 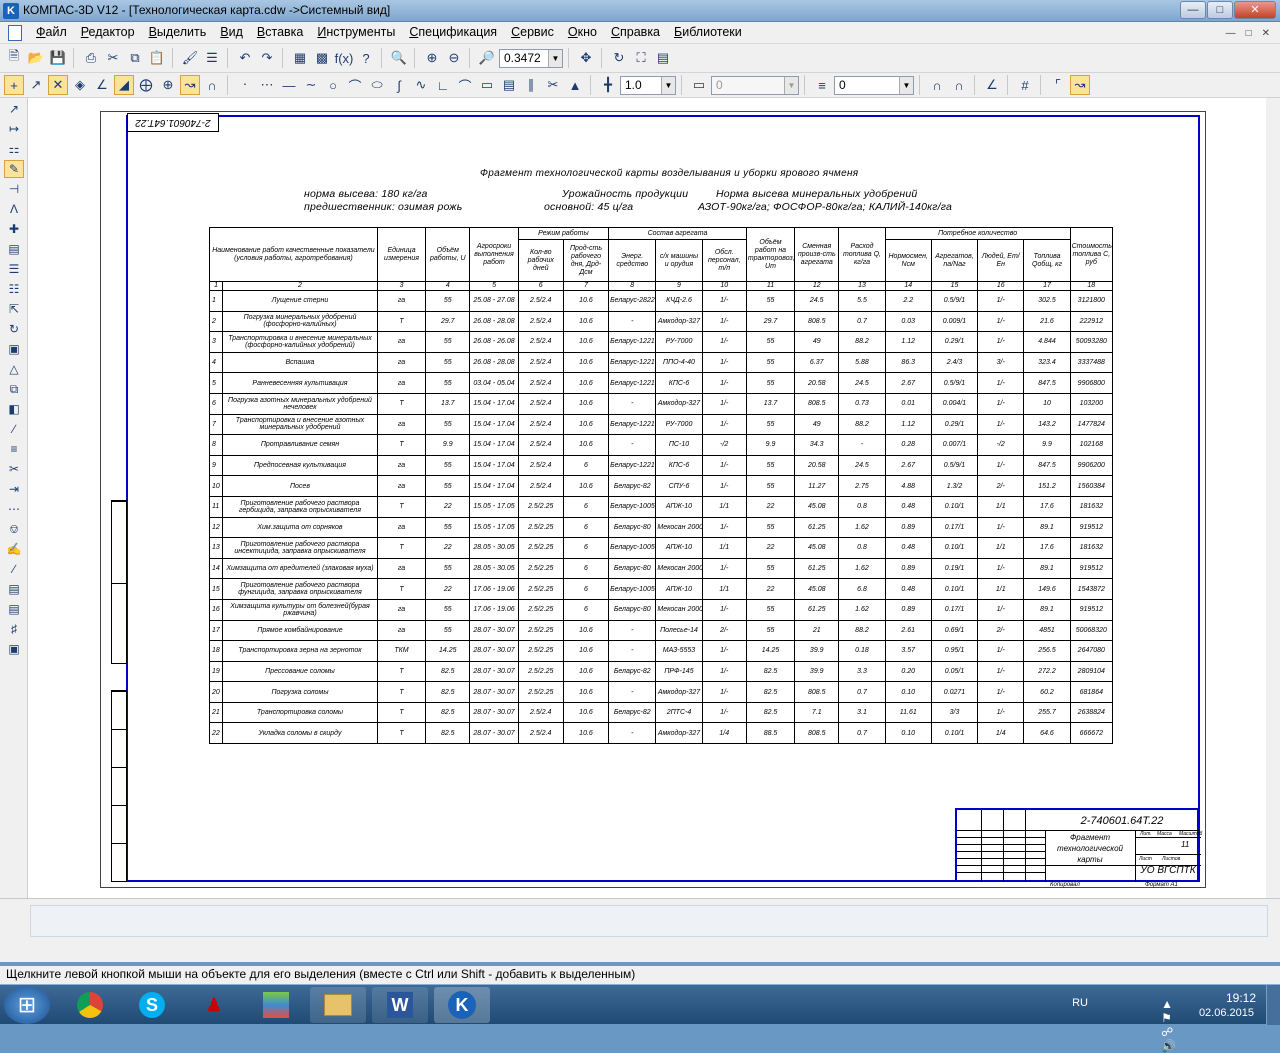 I want to click on function-icon: f(x), so click(x=344, y=58).